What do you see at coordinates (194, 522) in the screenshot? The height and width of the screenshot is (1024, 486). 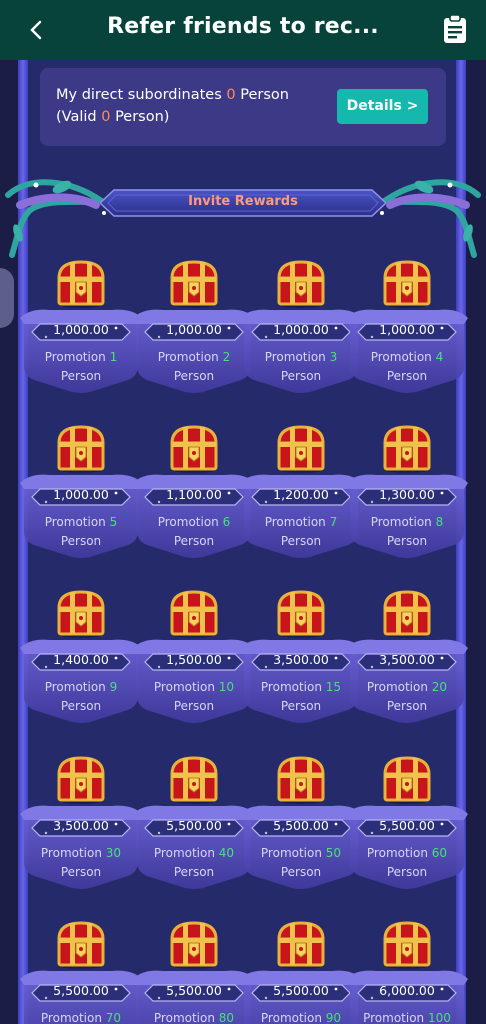 I see `promotion-label: Promotion 6` at bounding box center [194, 522].